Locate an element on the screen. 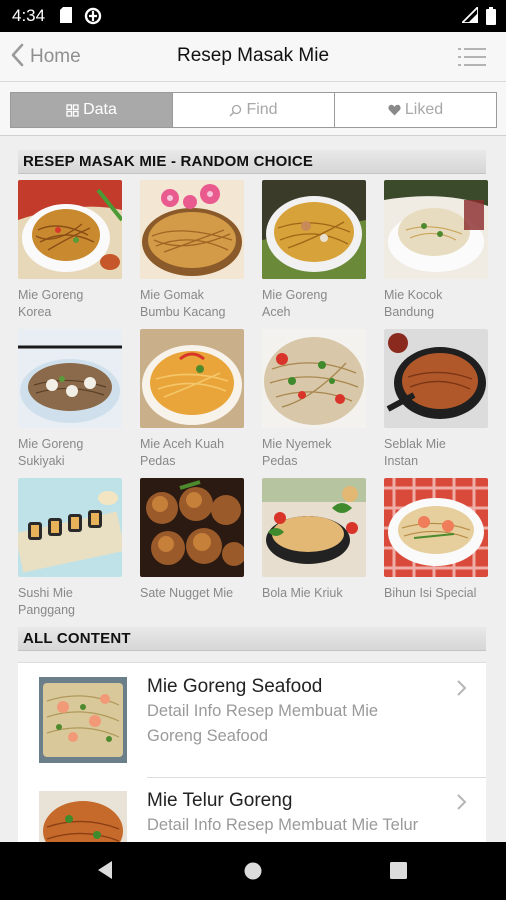  recipe-name-2: Bandung is located at coordinates (409, 311).